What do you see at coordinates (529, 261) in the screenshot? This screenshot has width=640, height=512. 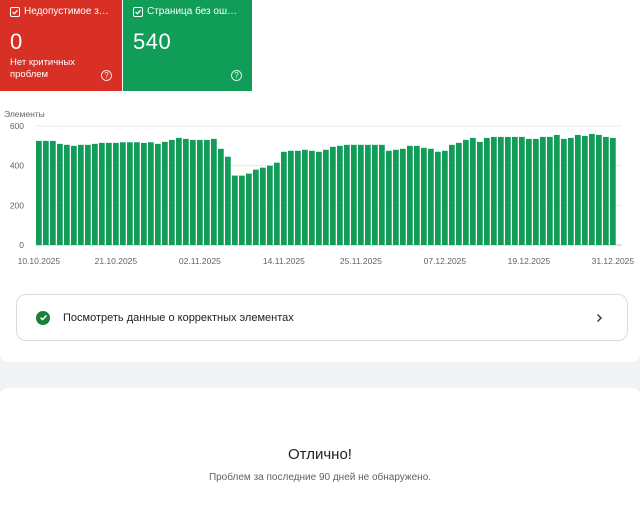 I see `x-tick-label: 19.12.2025` at bounding box center [529, 261].